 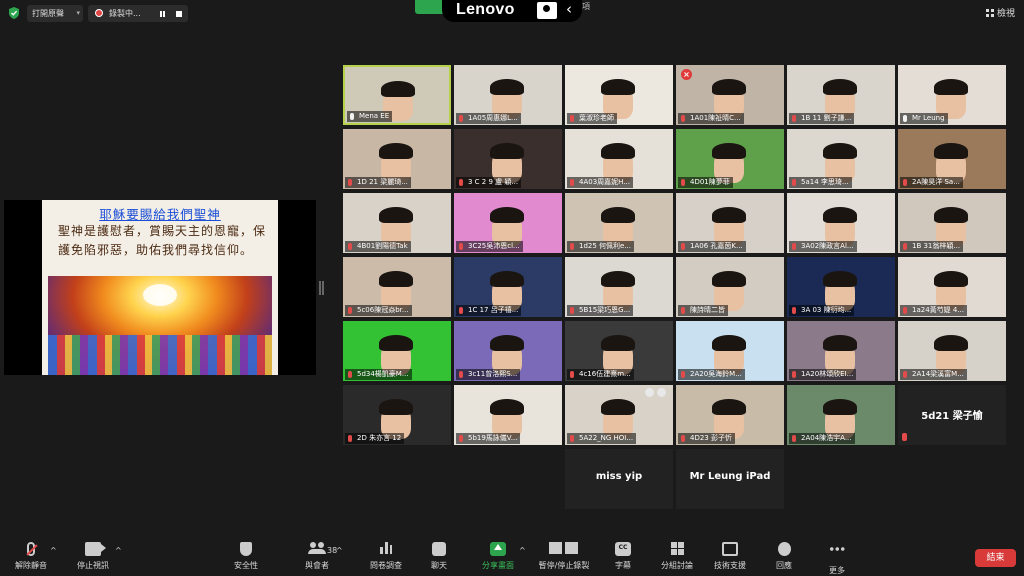 I want to click on sharing-indicator, so click(x=430, y=7).